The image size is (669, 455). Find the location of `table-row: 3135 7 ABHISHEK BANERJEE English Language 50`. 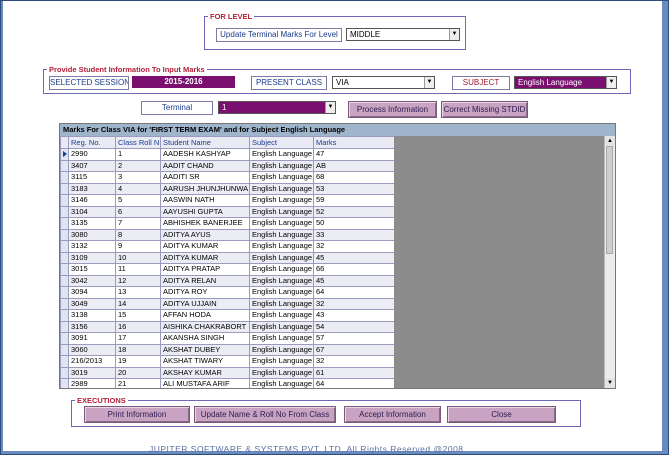

table-row: 3135 7 ABHISHEK BANERJEE English Language 50 is located at coordinates (227, 223).